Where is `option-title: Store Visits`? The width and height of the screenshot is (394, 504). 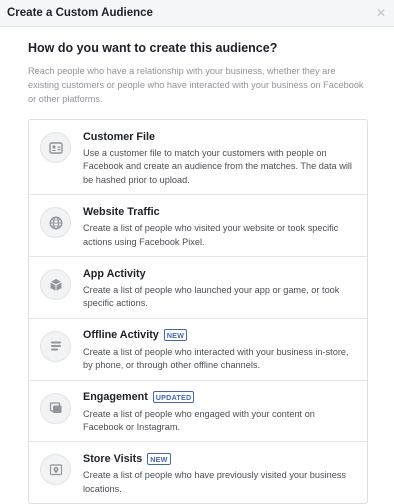 option-title: Store Visits is located at coordinates (113, 458).